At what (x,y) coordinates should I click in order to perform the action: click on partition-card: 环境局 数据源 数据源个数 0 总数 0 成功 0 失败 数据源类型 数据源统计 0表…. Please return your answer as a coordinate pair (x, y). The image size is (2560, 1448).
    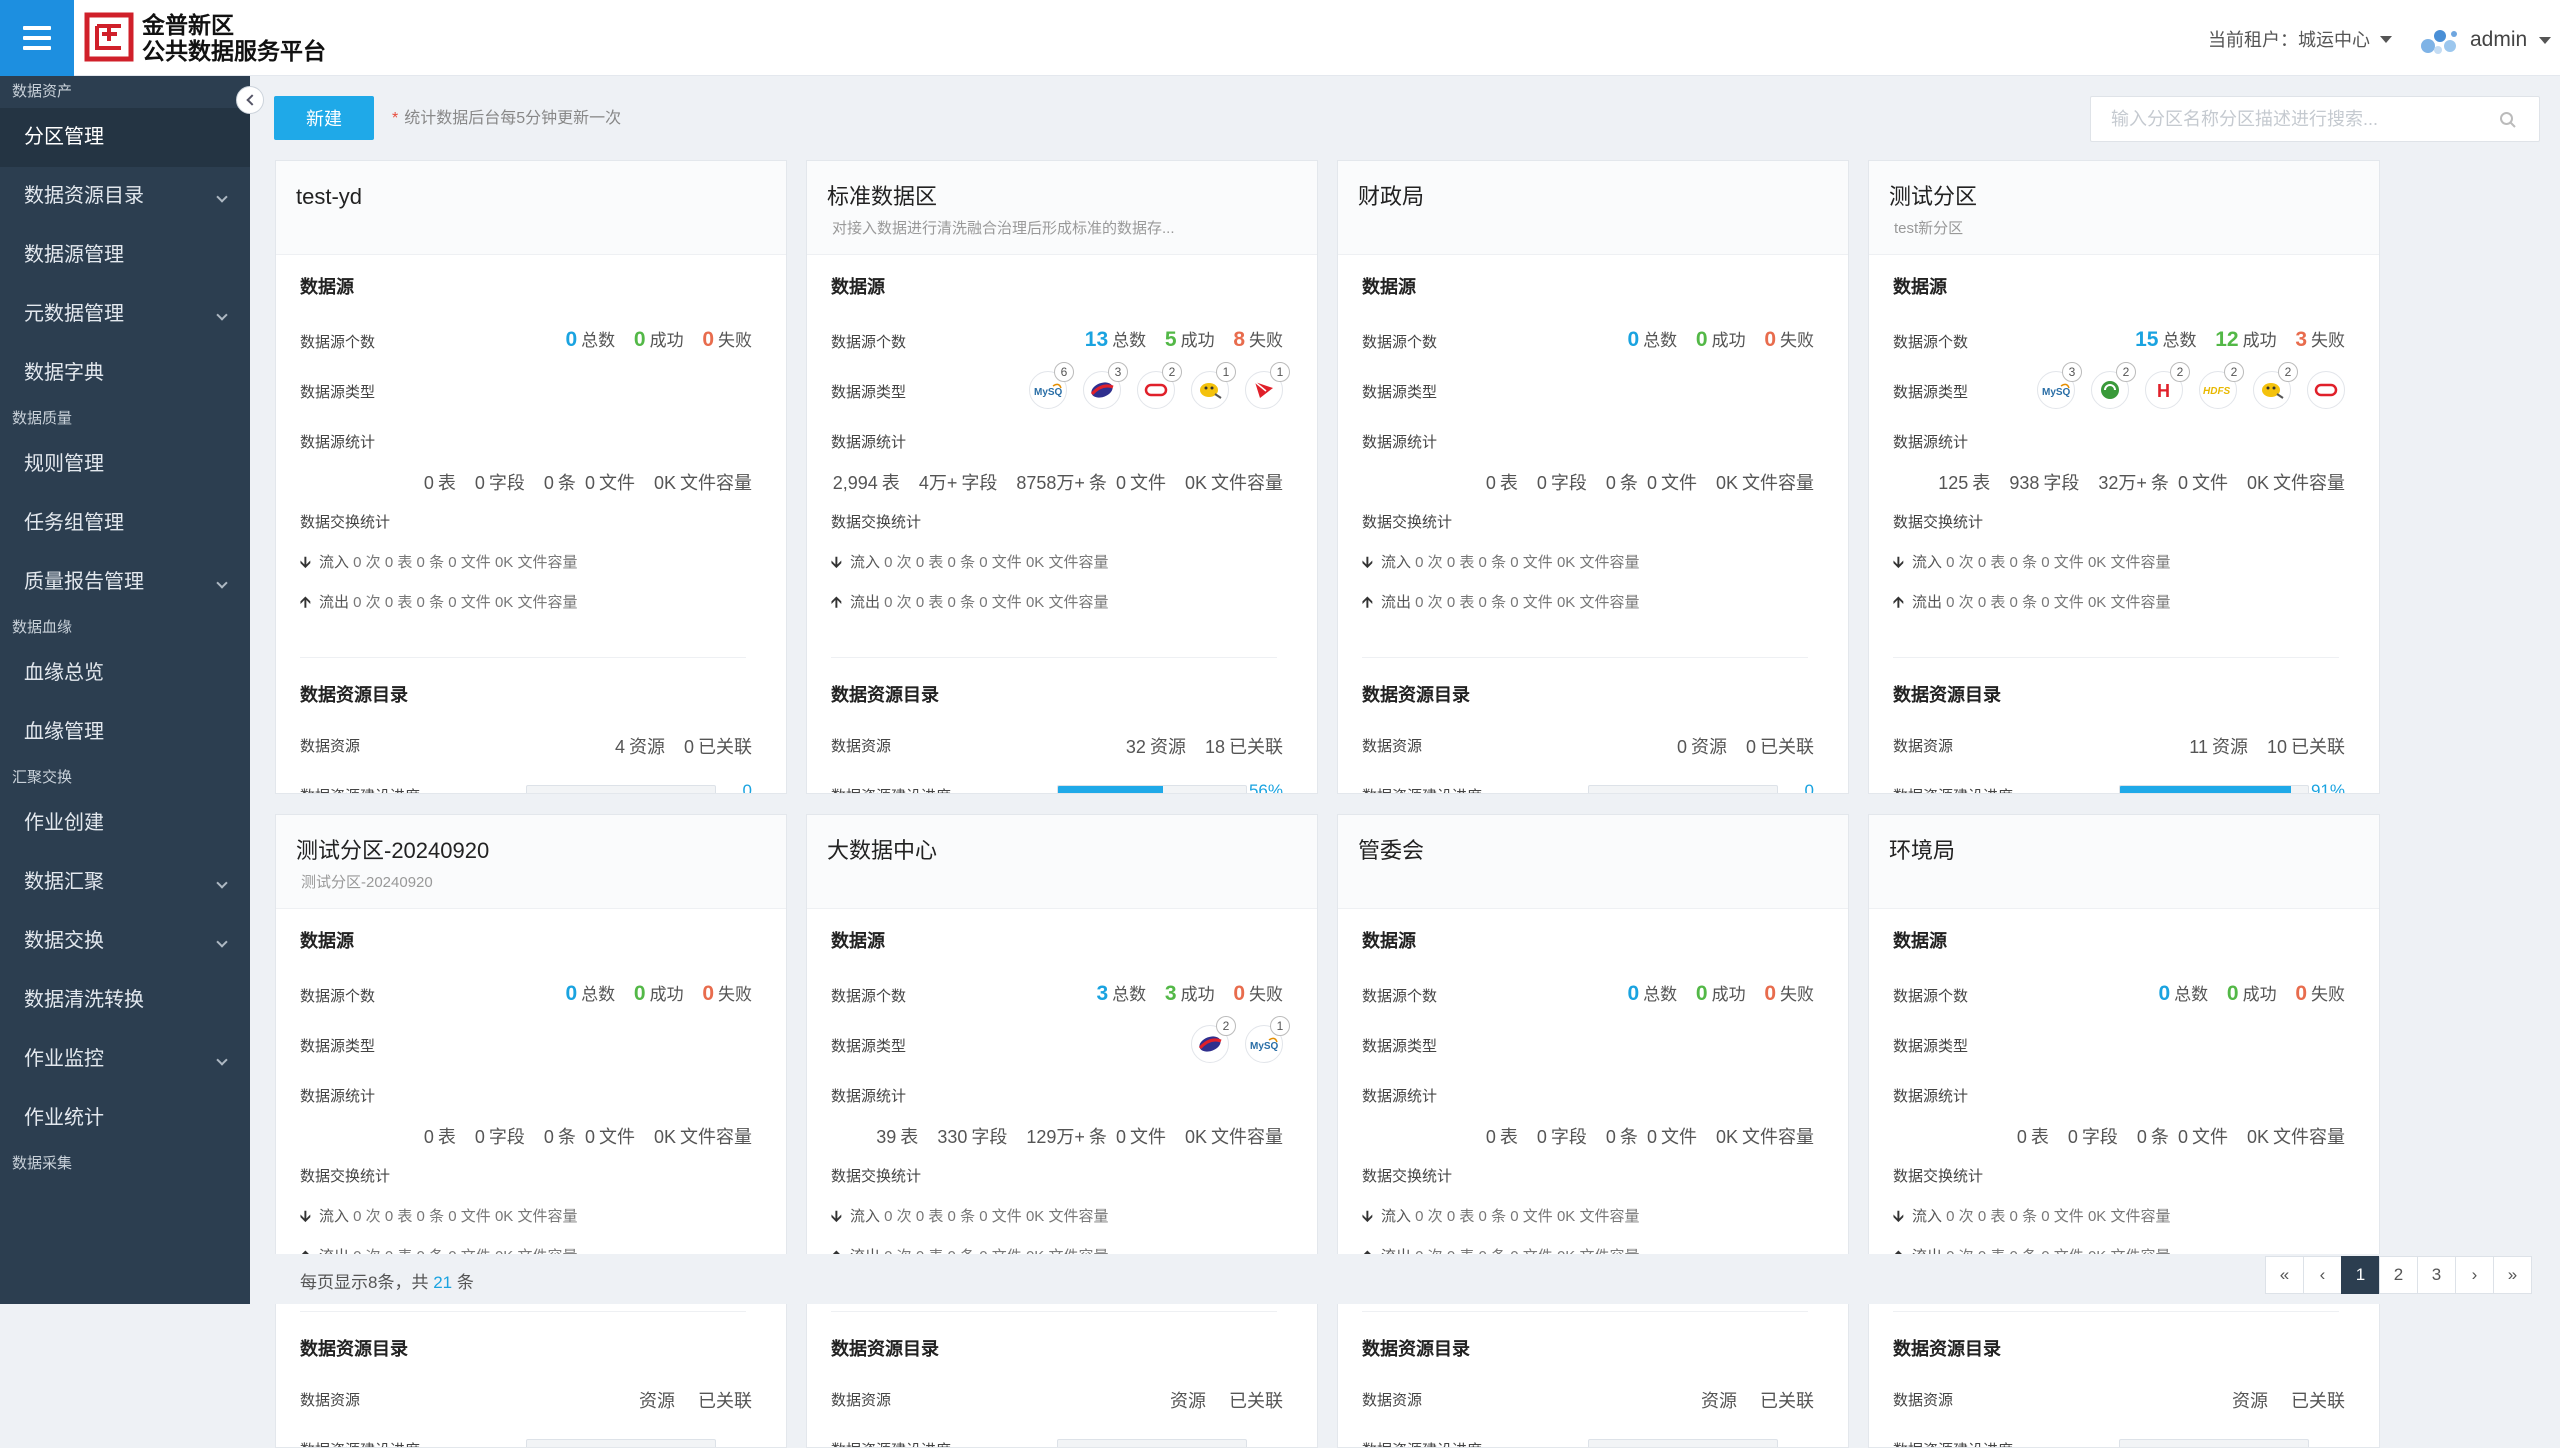
    Looking at the image, I should click on (2124, 1131).